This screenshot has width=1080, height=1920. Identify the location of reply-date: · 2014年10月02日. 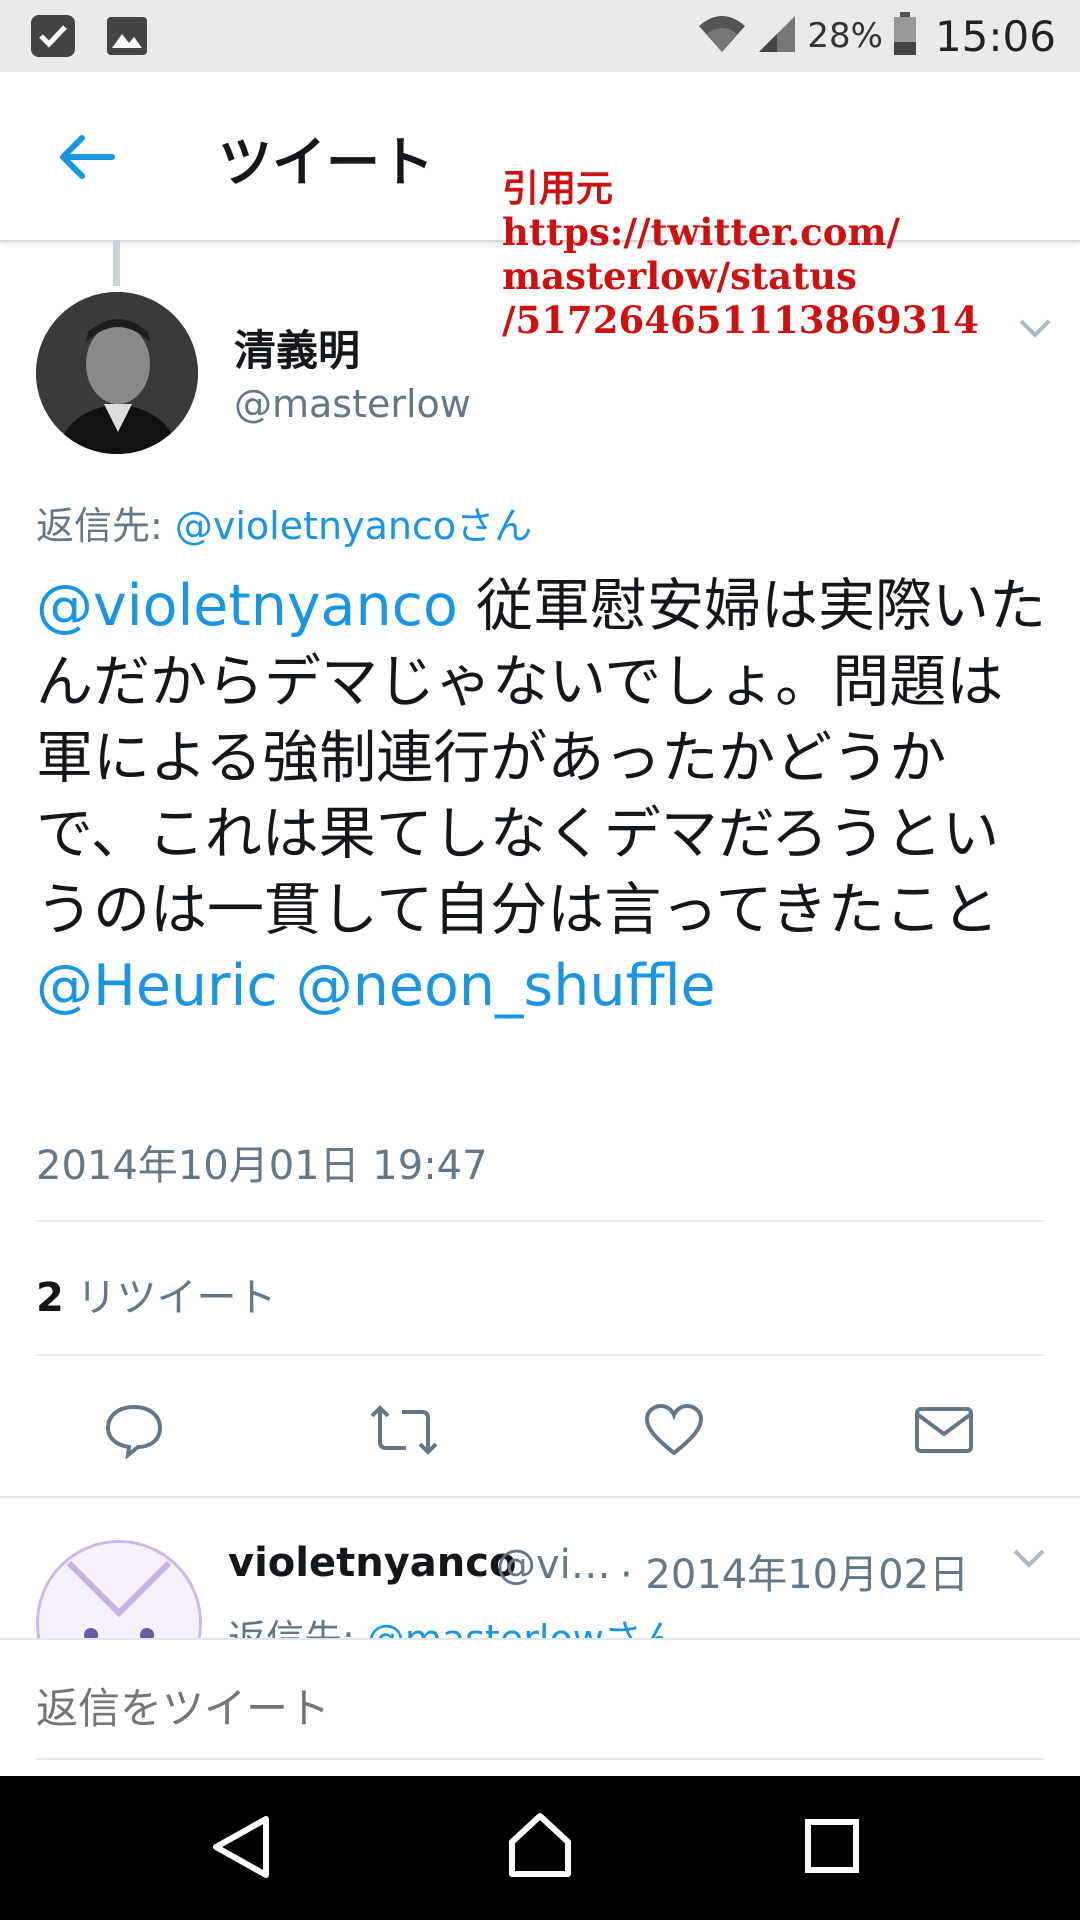
(795, 1575).